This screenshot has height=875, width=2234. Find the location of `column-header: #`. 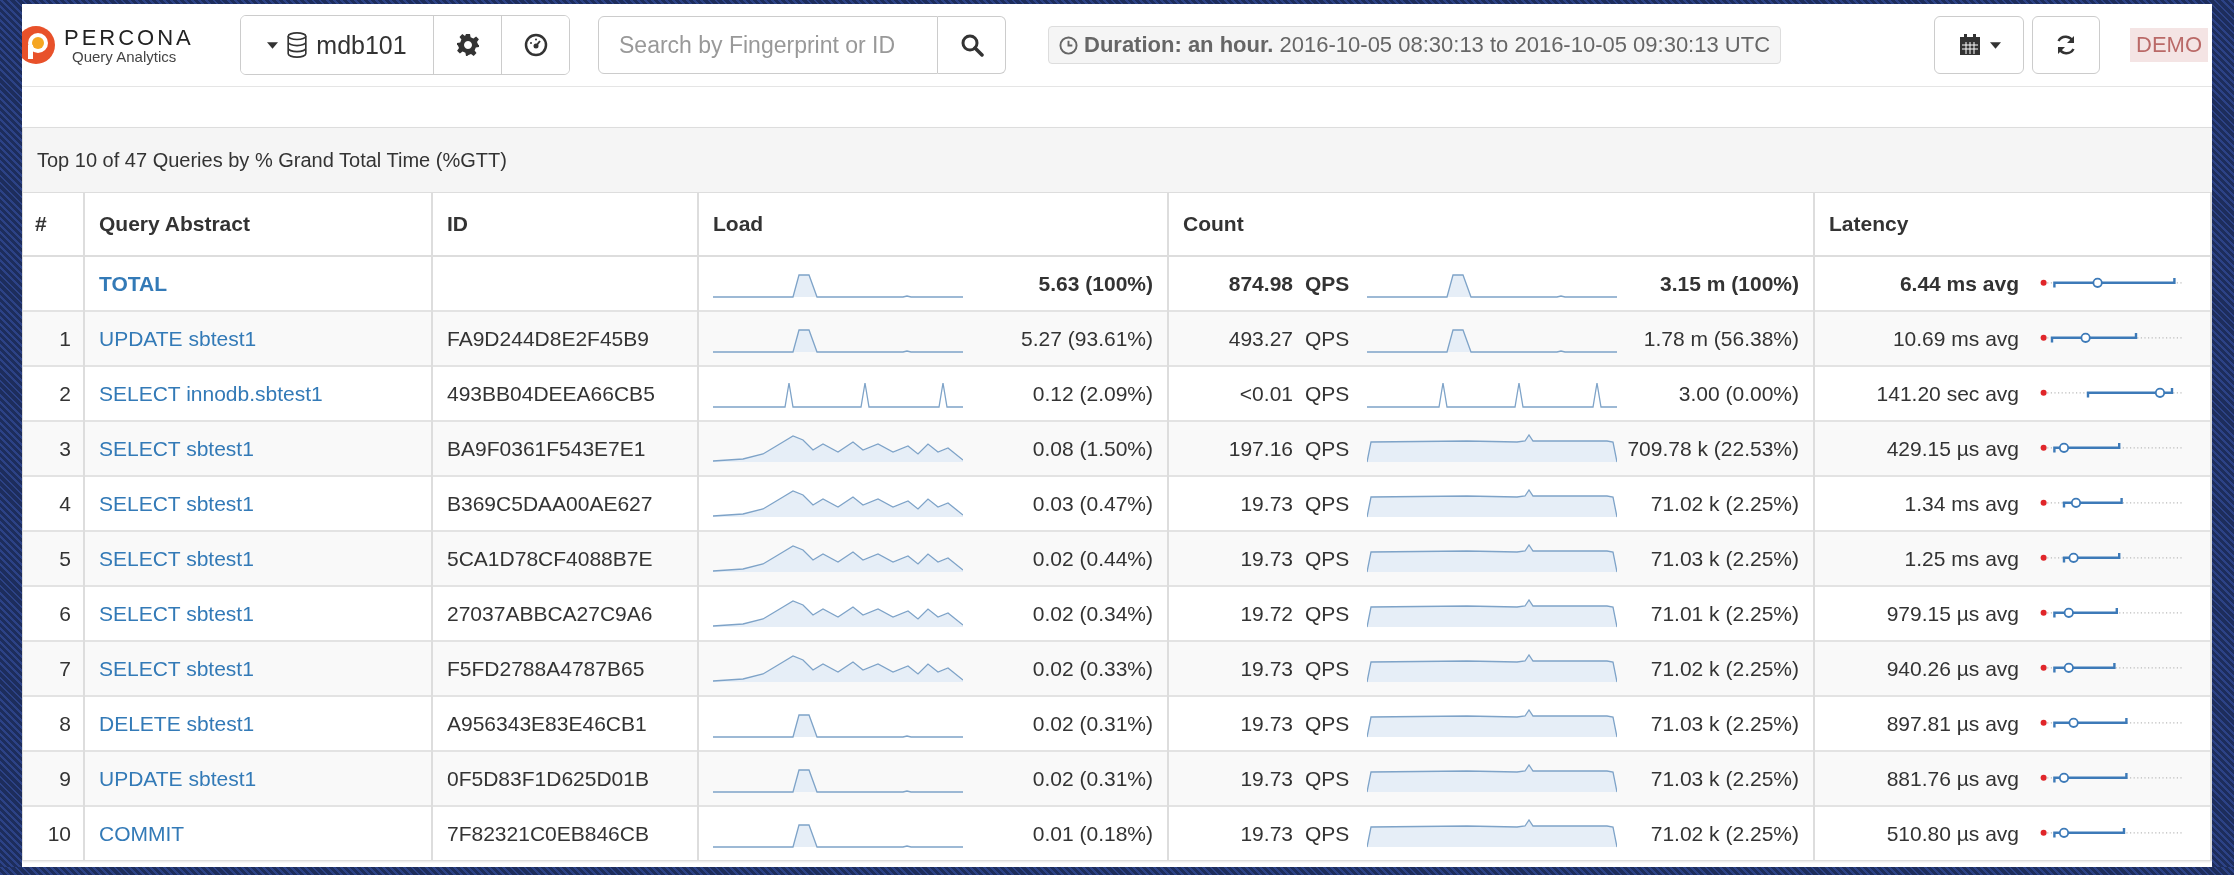

column-header: # is located at coordinates (53, 224).